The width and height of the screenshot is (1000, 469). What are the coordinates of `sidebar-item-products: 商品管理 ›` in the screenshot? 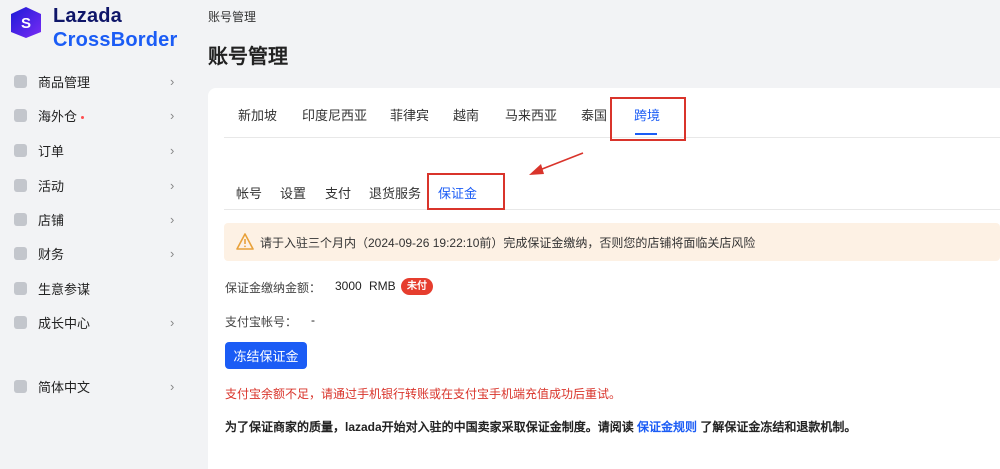 It's located at (96, 81).